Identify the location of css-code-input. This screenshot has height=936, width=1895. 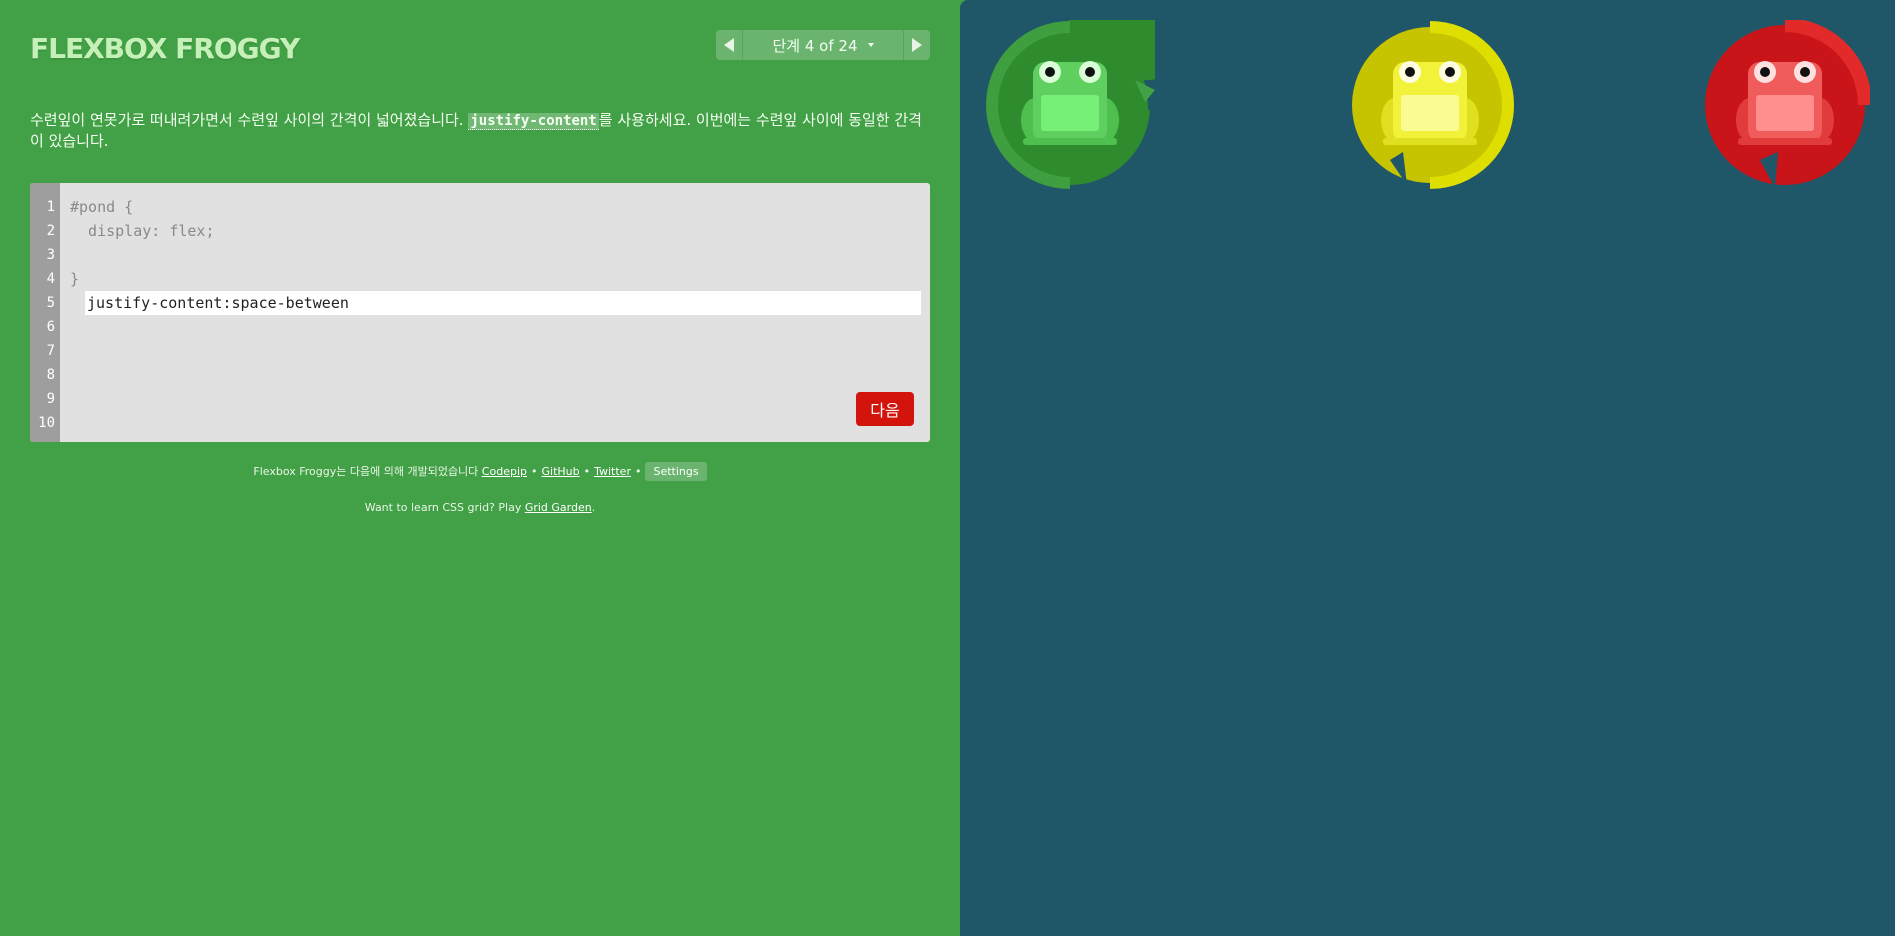
(503, 303).